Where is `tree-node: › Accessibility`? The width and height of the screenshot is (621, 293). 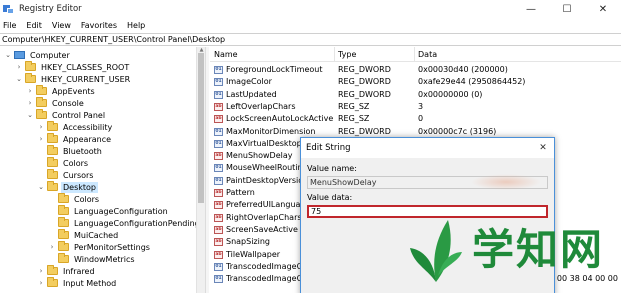 tree-node: › Accessibility is located at coordinates (75, 127).